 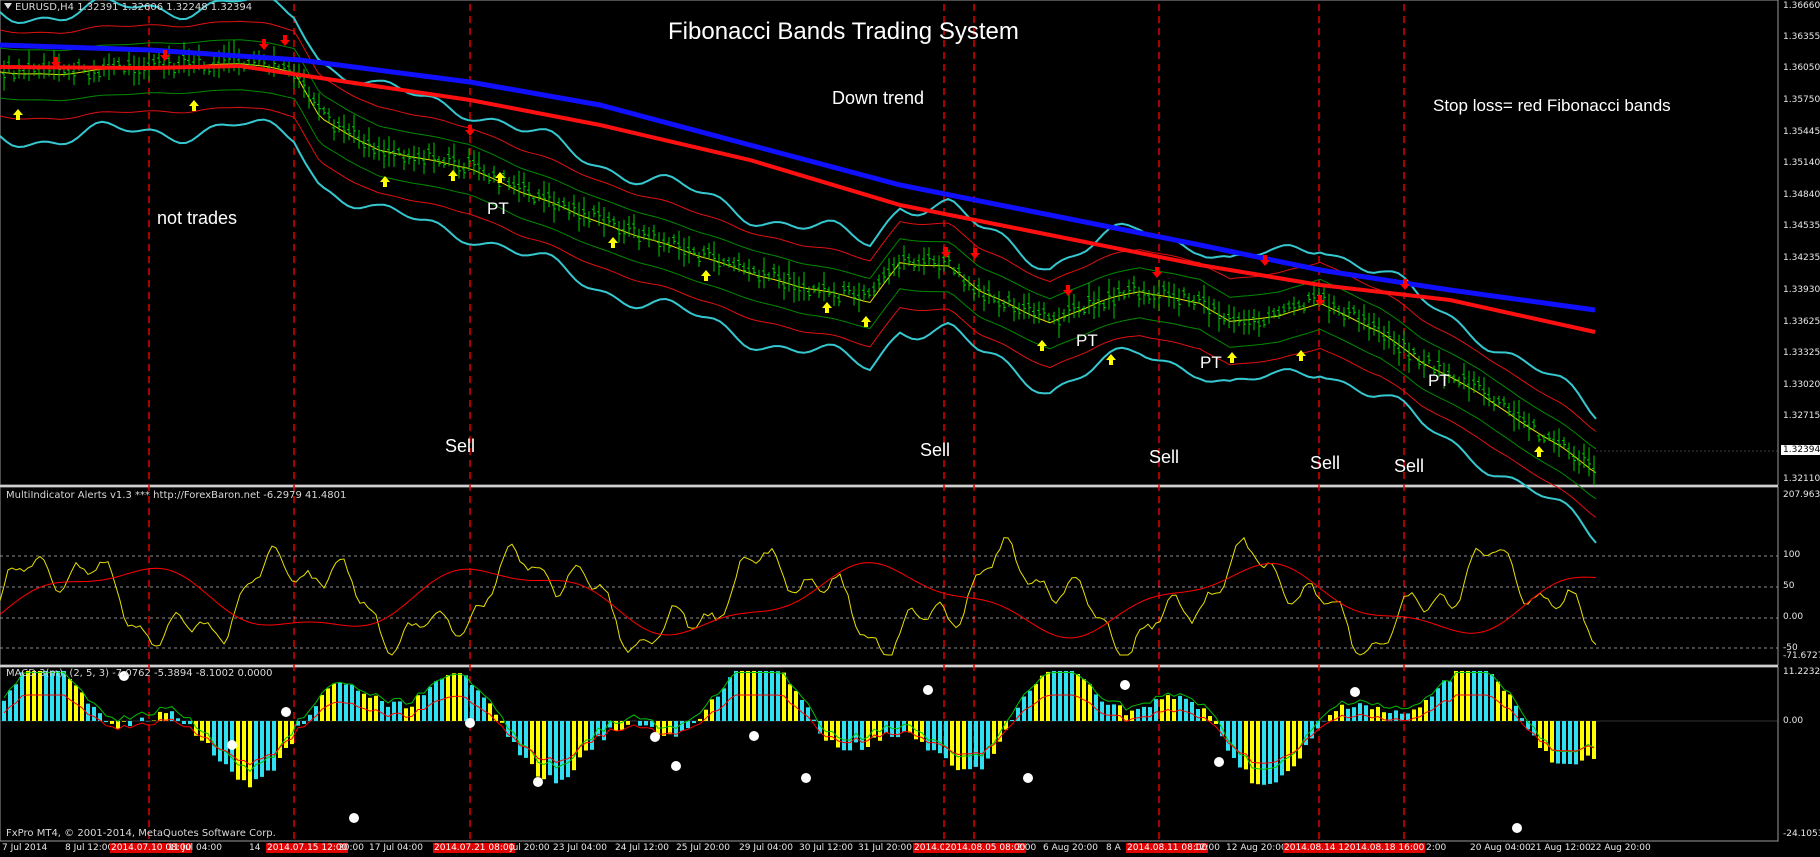 What do you see at coordinates (396, 848) in the screenshot?
I see `time-axis-label: 17 Jul 04:00` at bounding box center [396, 848].